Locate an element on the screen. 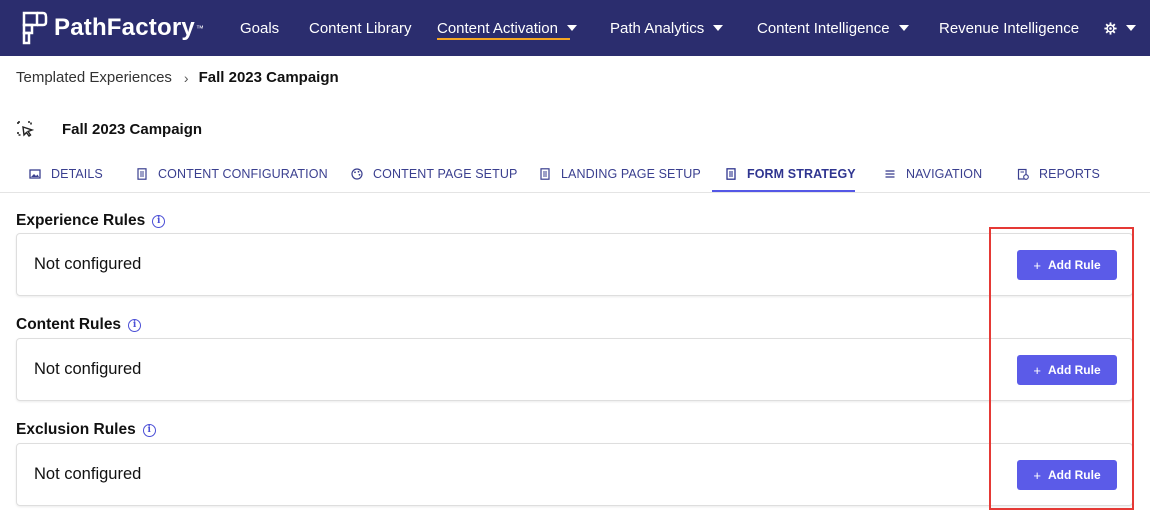 This screenshot has width=1150, height=522. nav-goals-label: Goals is located at coordinates (260, 28).